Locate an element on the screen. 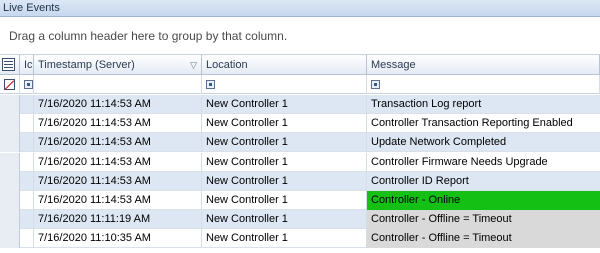  filter-dropdown-icon: ▽ is located at coordinates (193, 65).